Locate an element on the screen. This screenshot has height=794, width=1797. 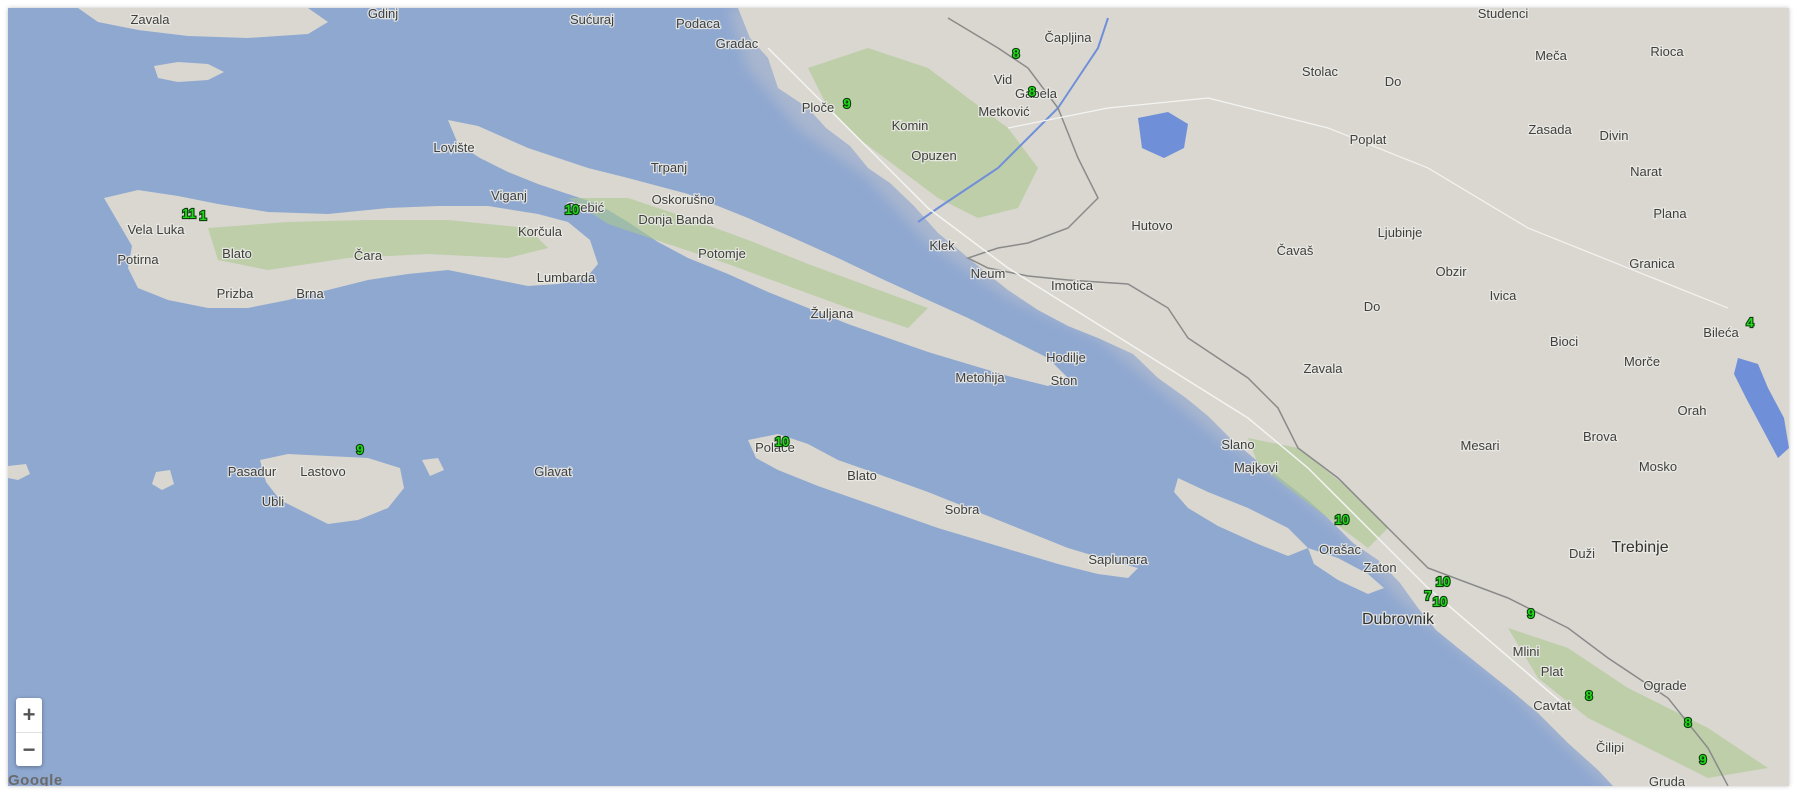
place-label-trebinje: Trebinje is located at coordinates (1639, 547).